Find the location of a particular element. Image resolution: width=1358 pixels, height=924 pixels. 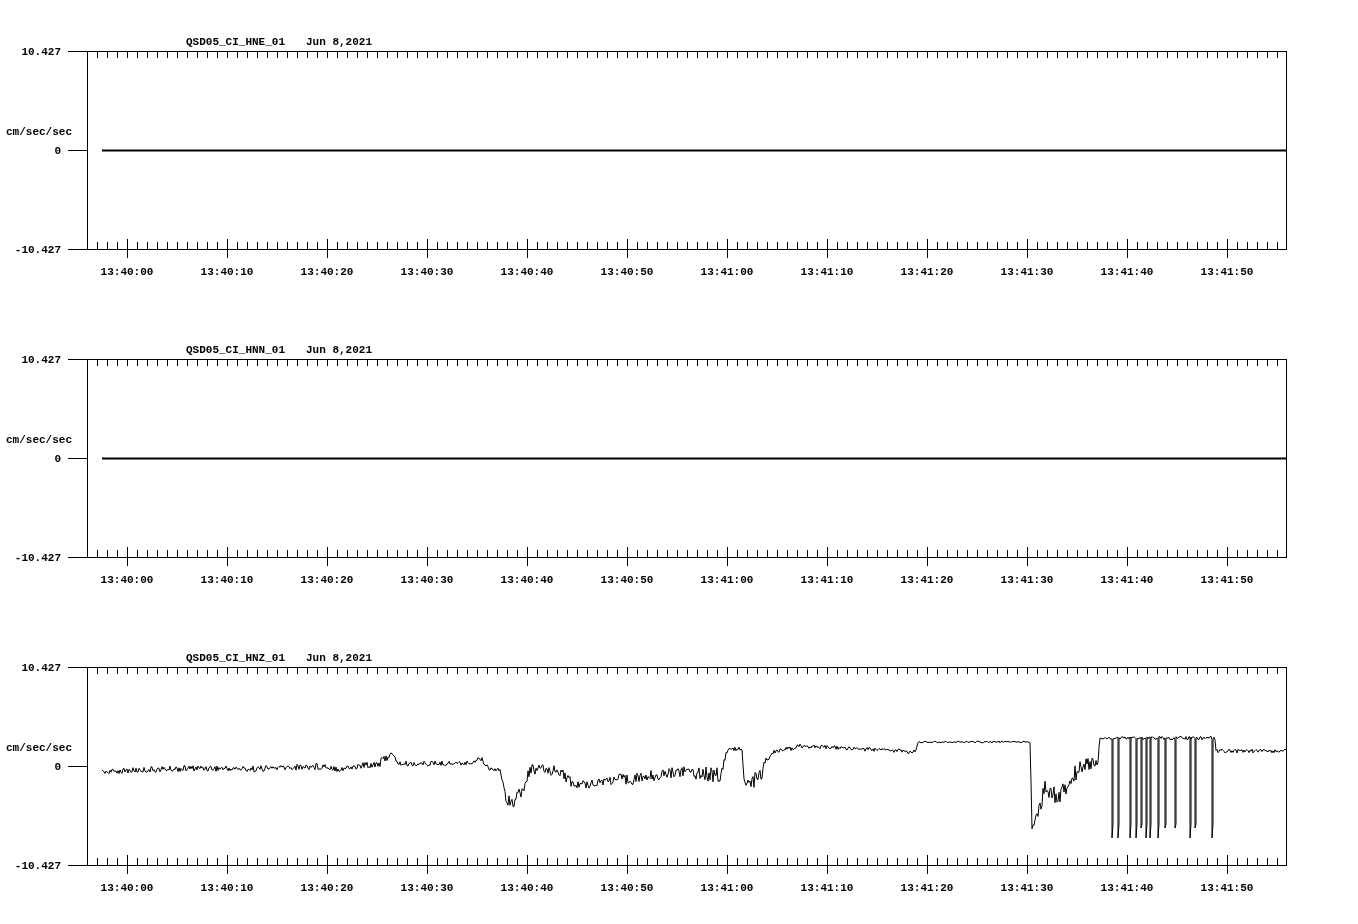

station-title: QSD05_CI_HNE_01 is located at coordinates (236, 42).